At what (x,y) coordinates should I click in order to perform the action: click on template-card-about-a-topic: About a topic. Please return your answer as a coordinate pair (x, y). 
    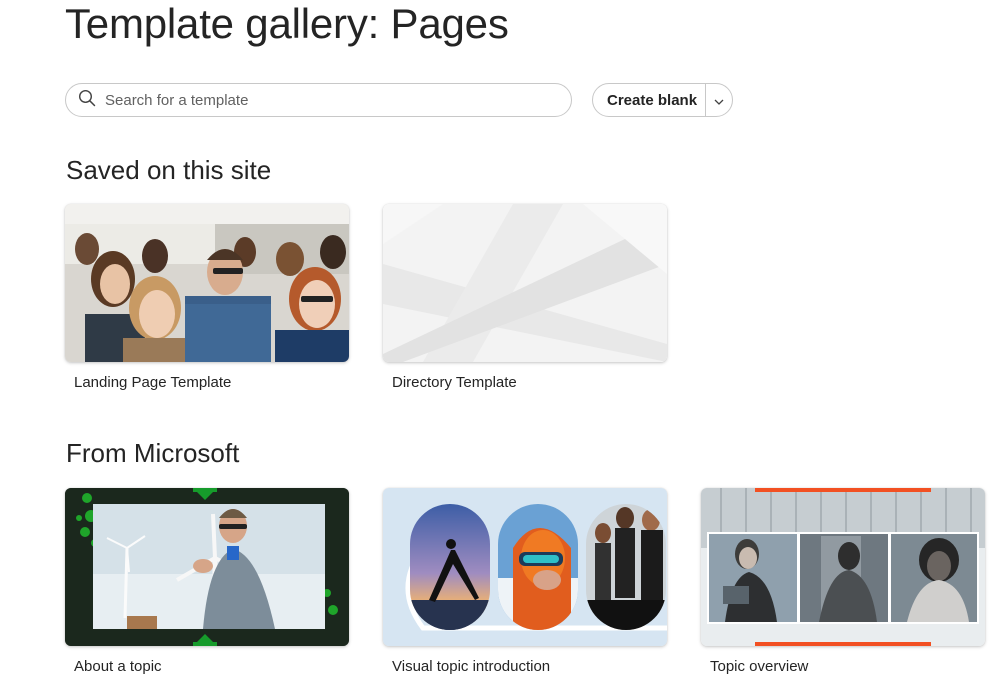
    Looking at the image, I should click on (207, 581).